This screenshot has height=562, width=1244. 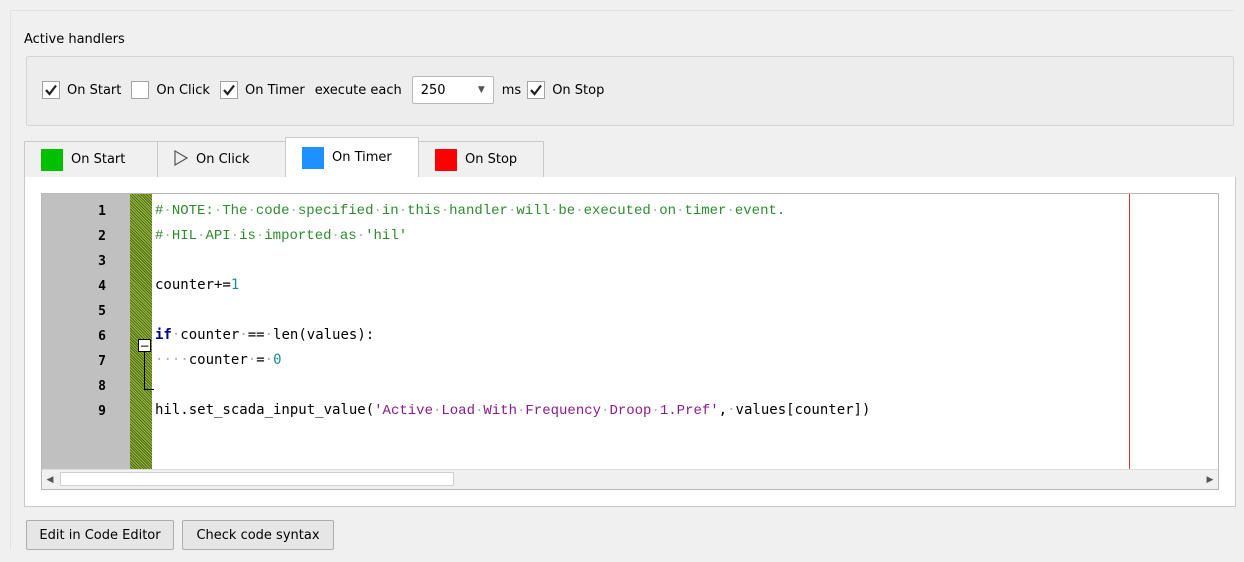 What do you see at coordinates (74, 39) in the screenshot?
I see `section-title: Active handlers` at bounding box center [74, 39].